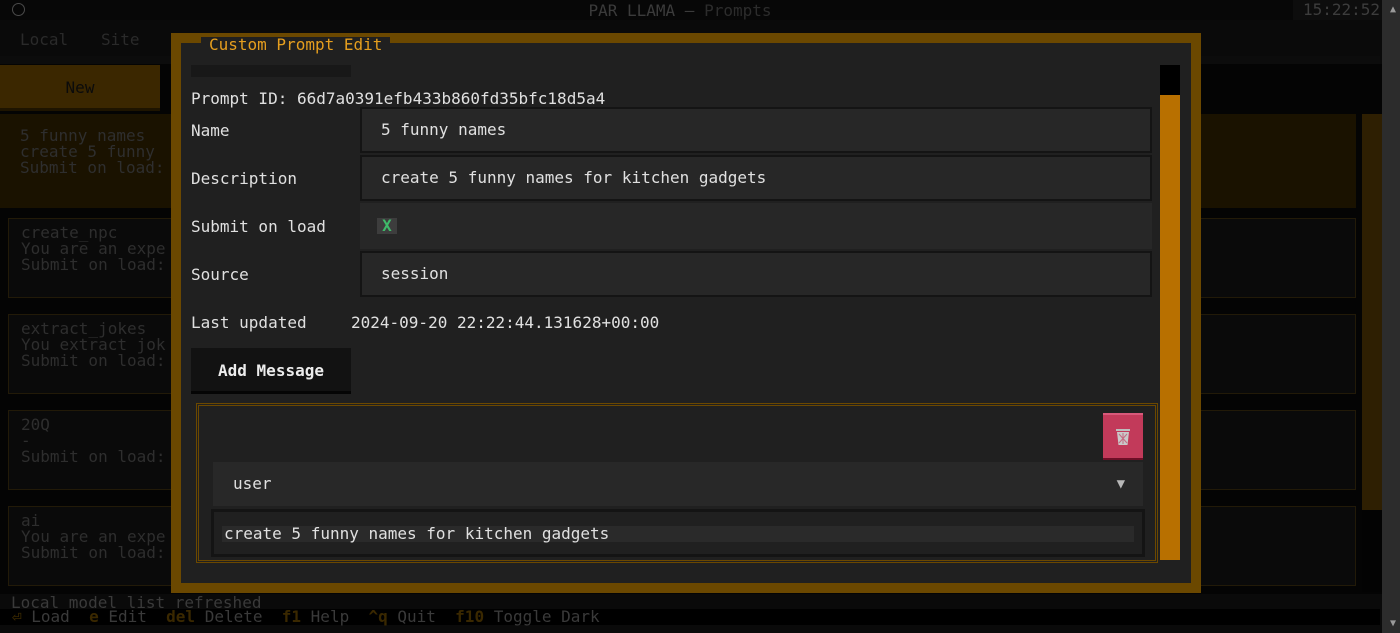  What do you see at coordinates (244, 178) in the screenshot?
I see `description-label: Description` at bounding box center [244, 178].